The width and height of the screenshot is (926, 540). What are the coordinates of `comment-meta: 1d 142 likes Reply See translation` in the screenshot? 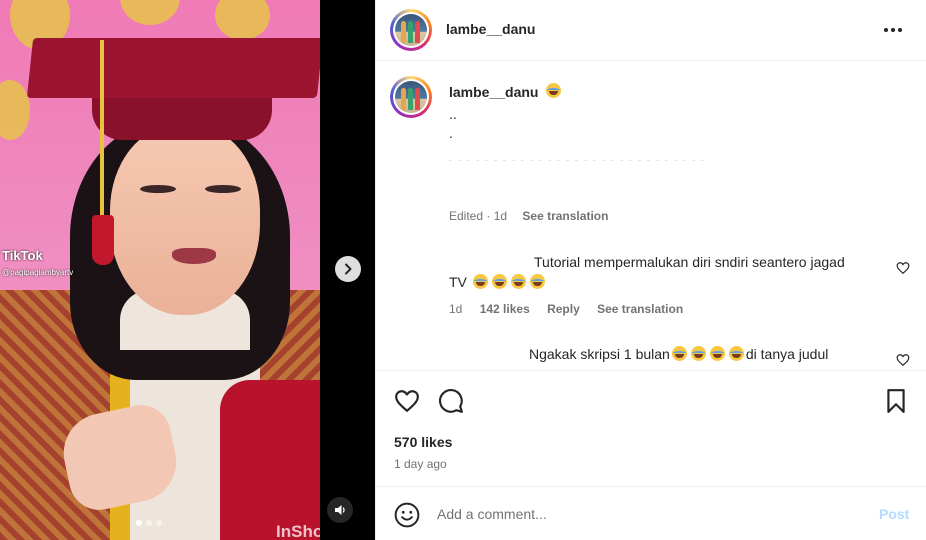 It's located at (573, 309).